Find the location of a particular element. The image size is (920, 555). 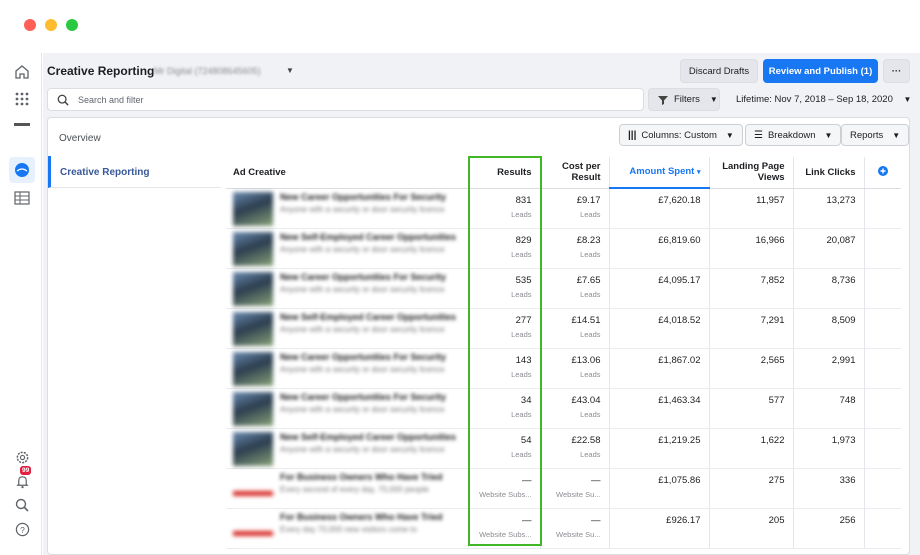

col-header-link-clicks: Link Clicks is located at coordinates (829, 173).